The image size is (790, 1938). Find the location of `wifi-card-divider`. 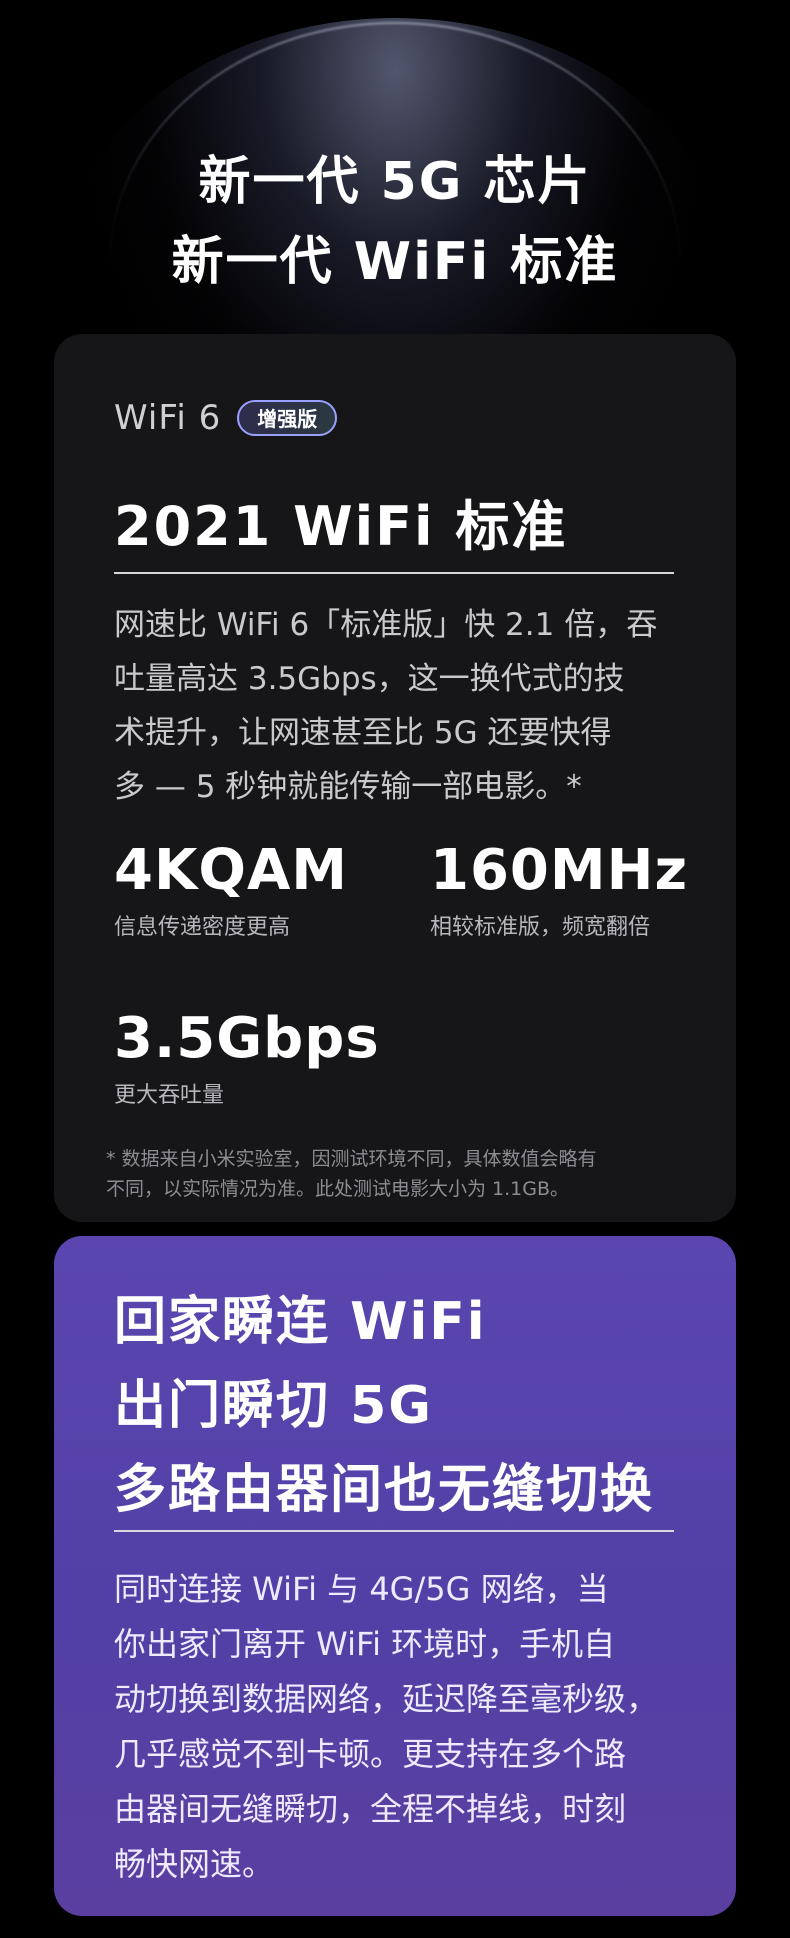

wifi-card-divider is located at coordinates (394, 573).